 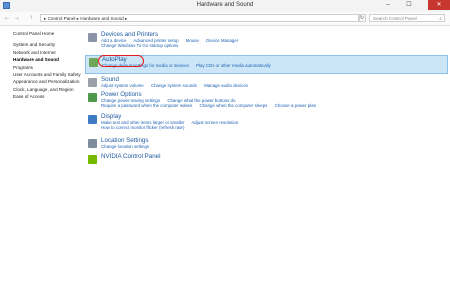 I want to click on minimize-button: –, so click(x=388, y=5).